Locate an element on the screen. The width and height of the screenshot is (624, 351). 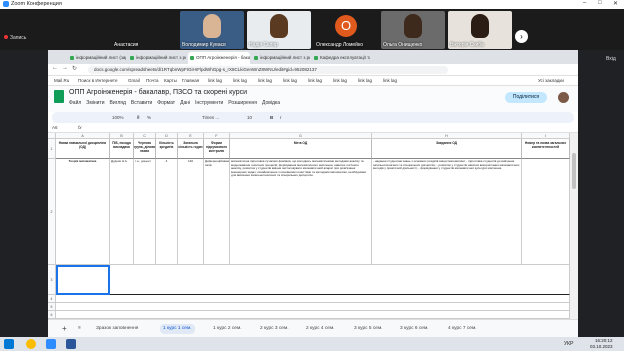
table-cell: т.н., доцент is located at coordinates (145, 212).